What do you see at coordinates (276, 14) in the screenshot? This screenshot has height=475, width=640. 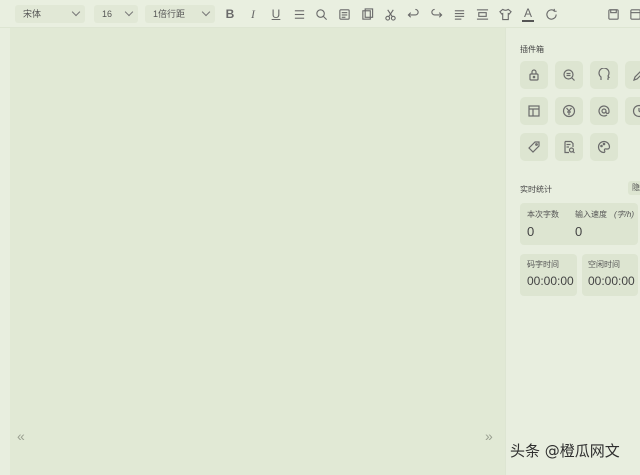 I see `underline-icon: U` at bounding box center [276, 14].